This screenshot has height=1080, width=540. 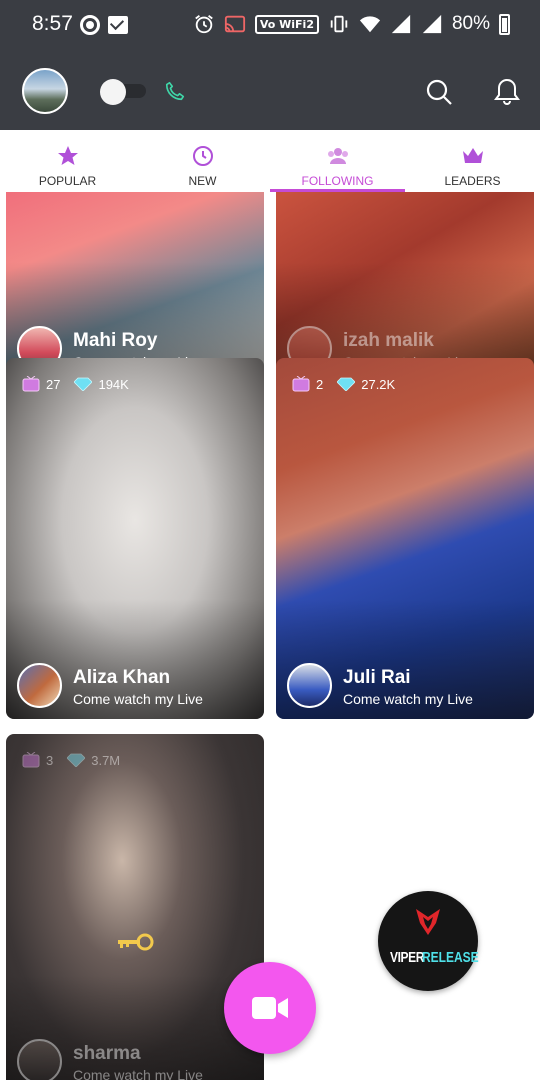 I want to click on user-name: Aliza Khan, so click(x=122, y=677).